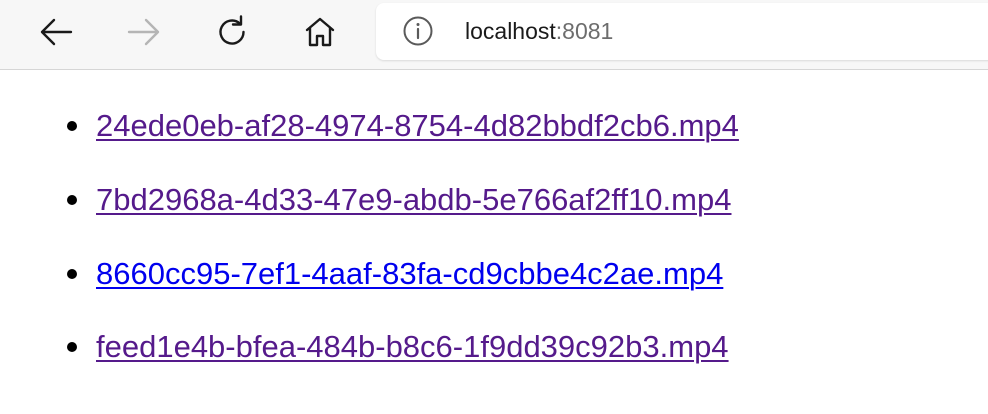  I want to click on refresh-icon, so click(232, 30).